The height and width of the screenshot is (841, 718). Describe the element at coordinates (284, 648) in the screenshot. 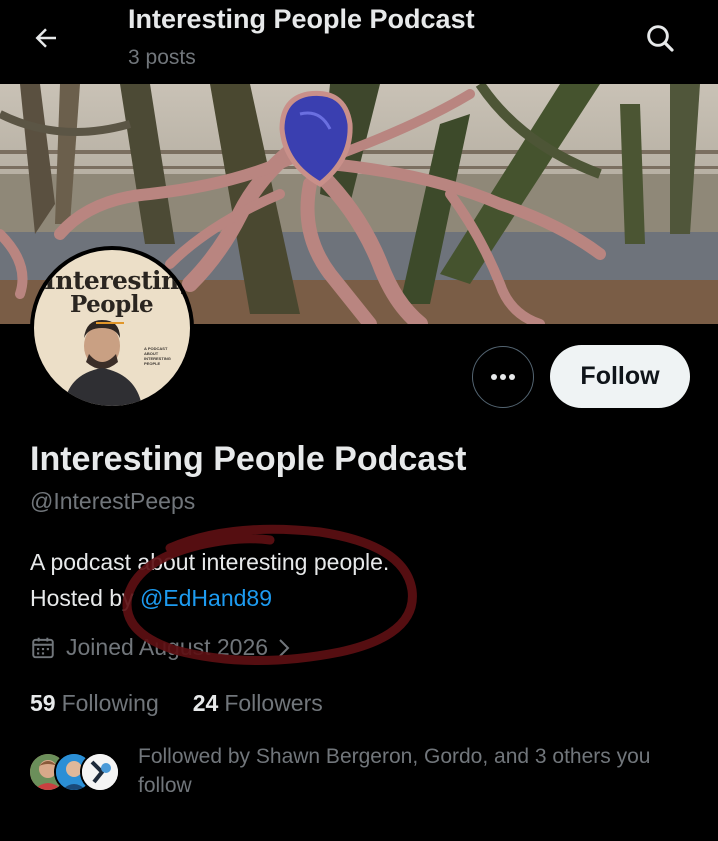

I see `chevron-right-icon` at that location.